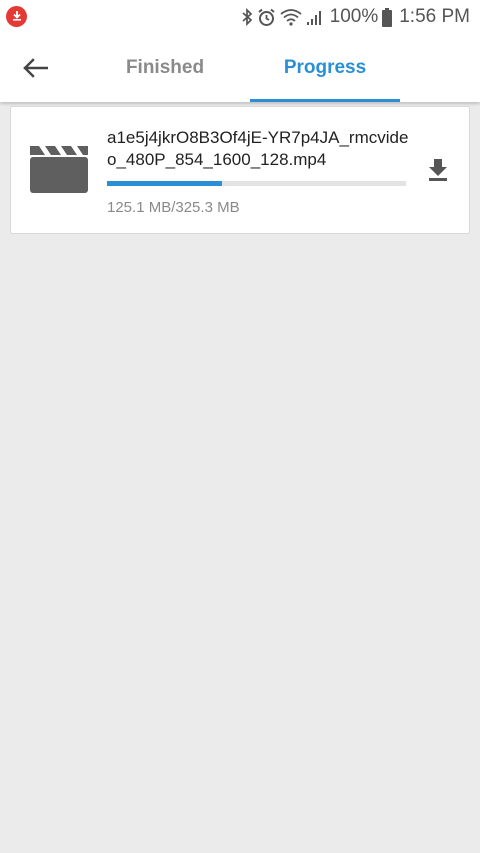  Describe the element at coordinates (256, 183) in the screenshot. I see `download-progress-bar` at that location.